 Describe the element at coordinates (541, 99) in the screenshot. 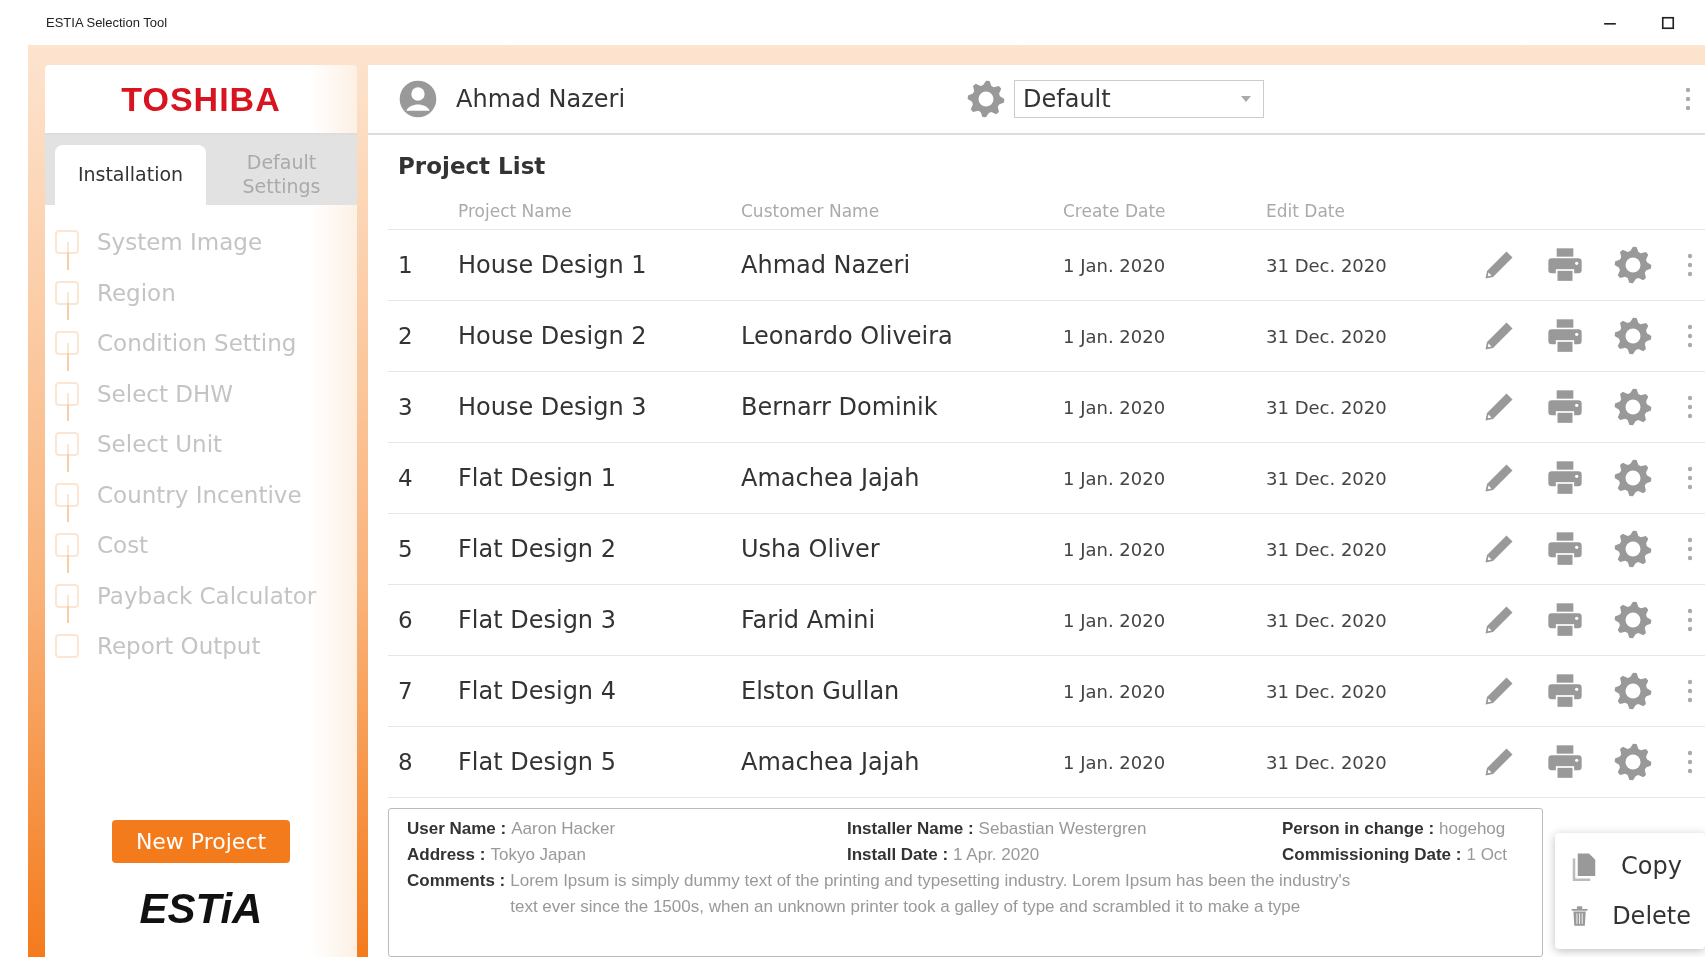

I see `user-name: Ahmad Nazeri` at that location.